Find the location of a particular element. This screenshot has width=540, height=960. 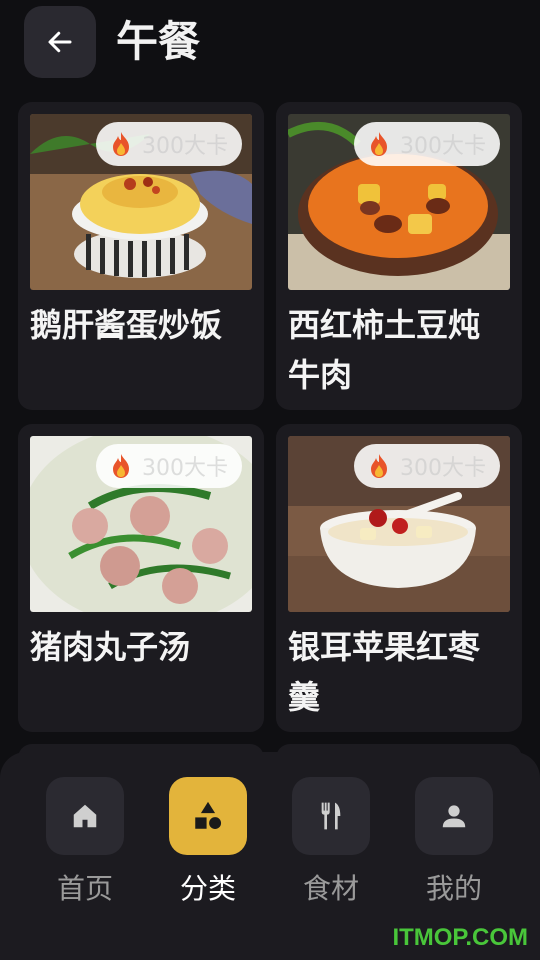

recipe-card: 300大卡 猪肉丸子汤 is located at coordinates (141, 578).